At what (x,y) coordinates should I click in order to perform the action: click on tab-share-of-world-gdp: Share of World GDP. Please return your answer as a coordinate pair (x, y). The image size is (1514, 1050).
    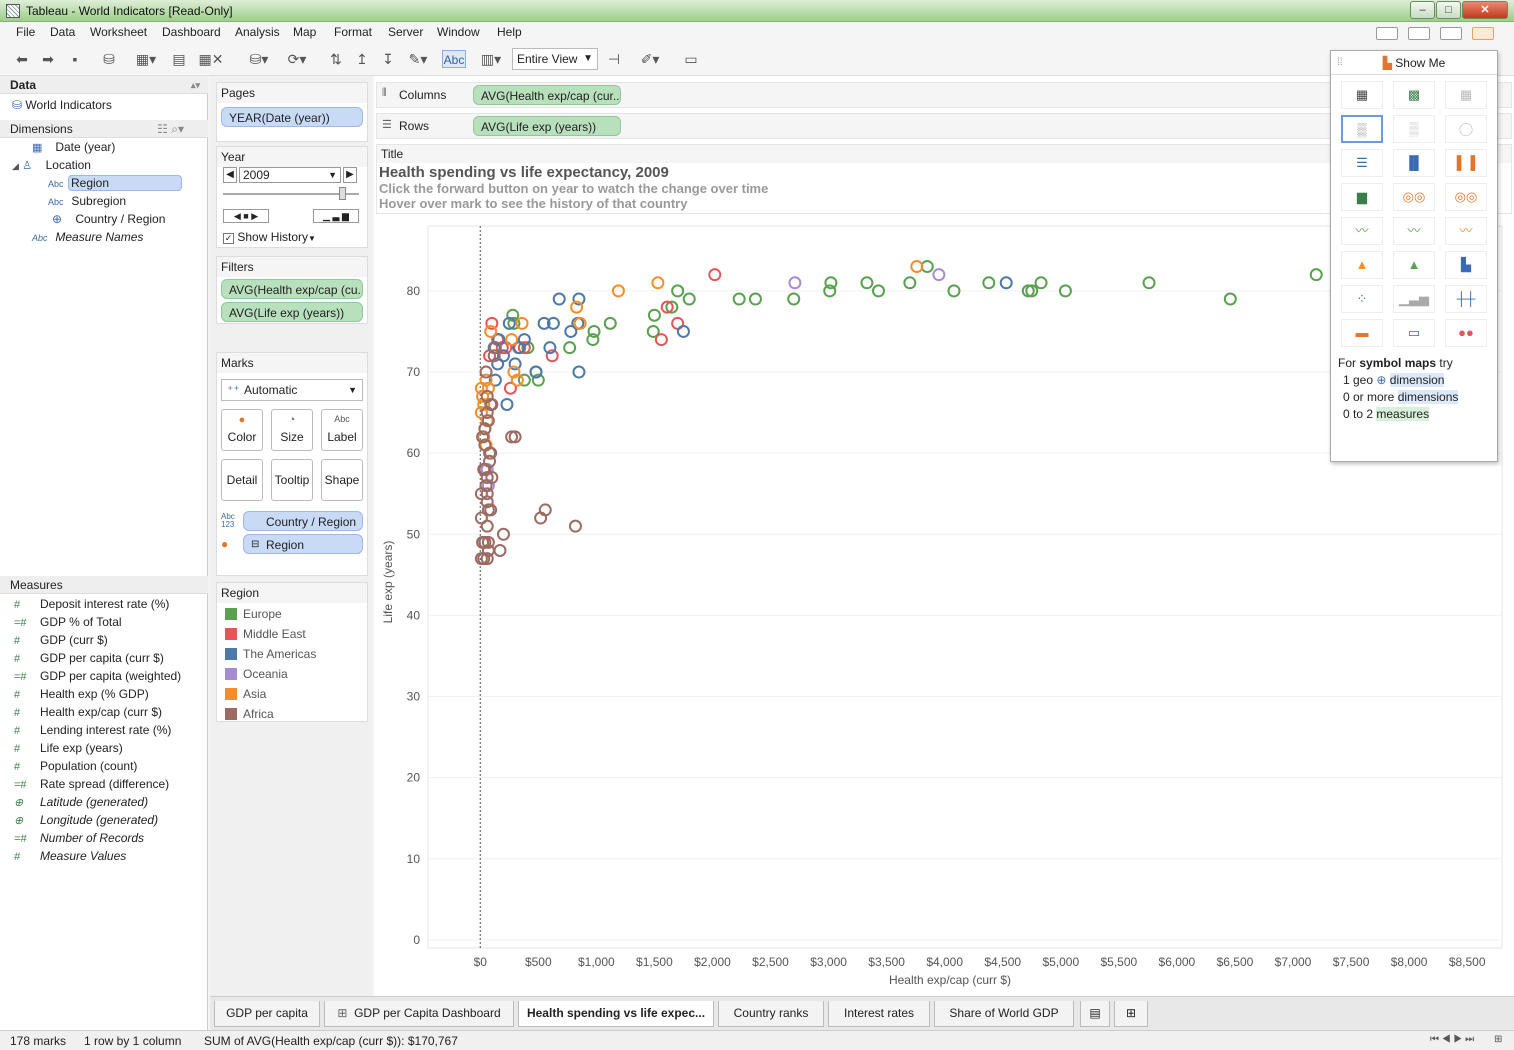
    Looking at the image, I should click on (1004, 1014).